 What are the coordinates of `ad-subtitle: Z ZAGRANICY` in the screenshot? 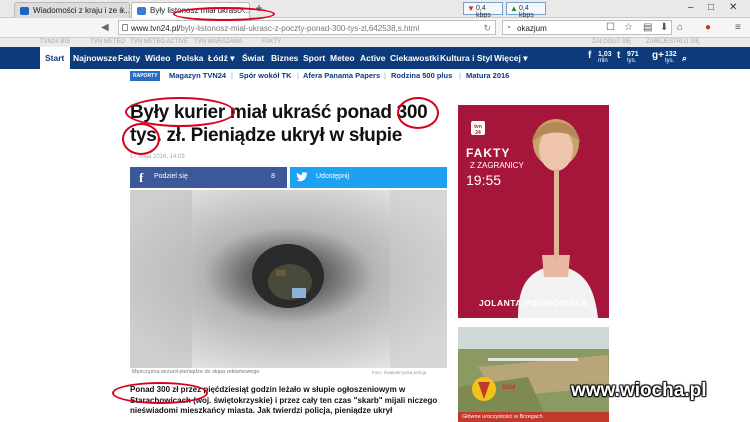 It's located at (497, 165).